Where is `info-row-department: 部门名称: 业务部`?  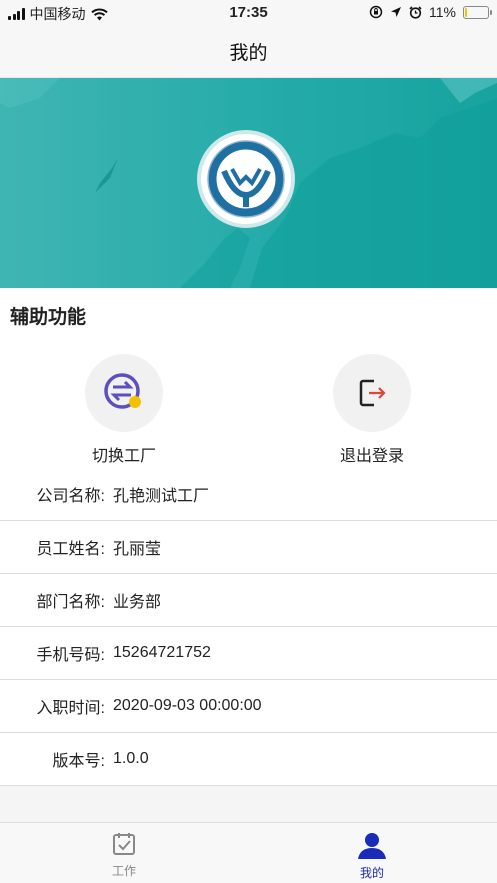
info-row-department: 部门名称: 业务部 is located at coordinates (248, 600).